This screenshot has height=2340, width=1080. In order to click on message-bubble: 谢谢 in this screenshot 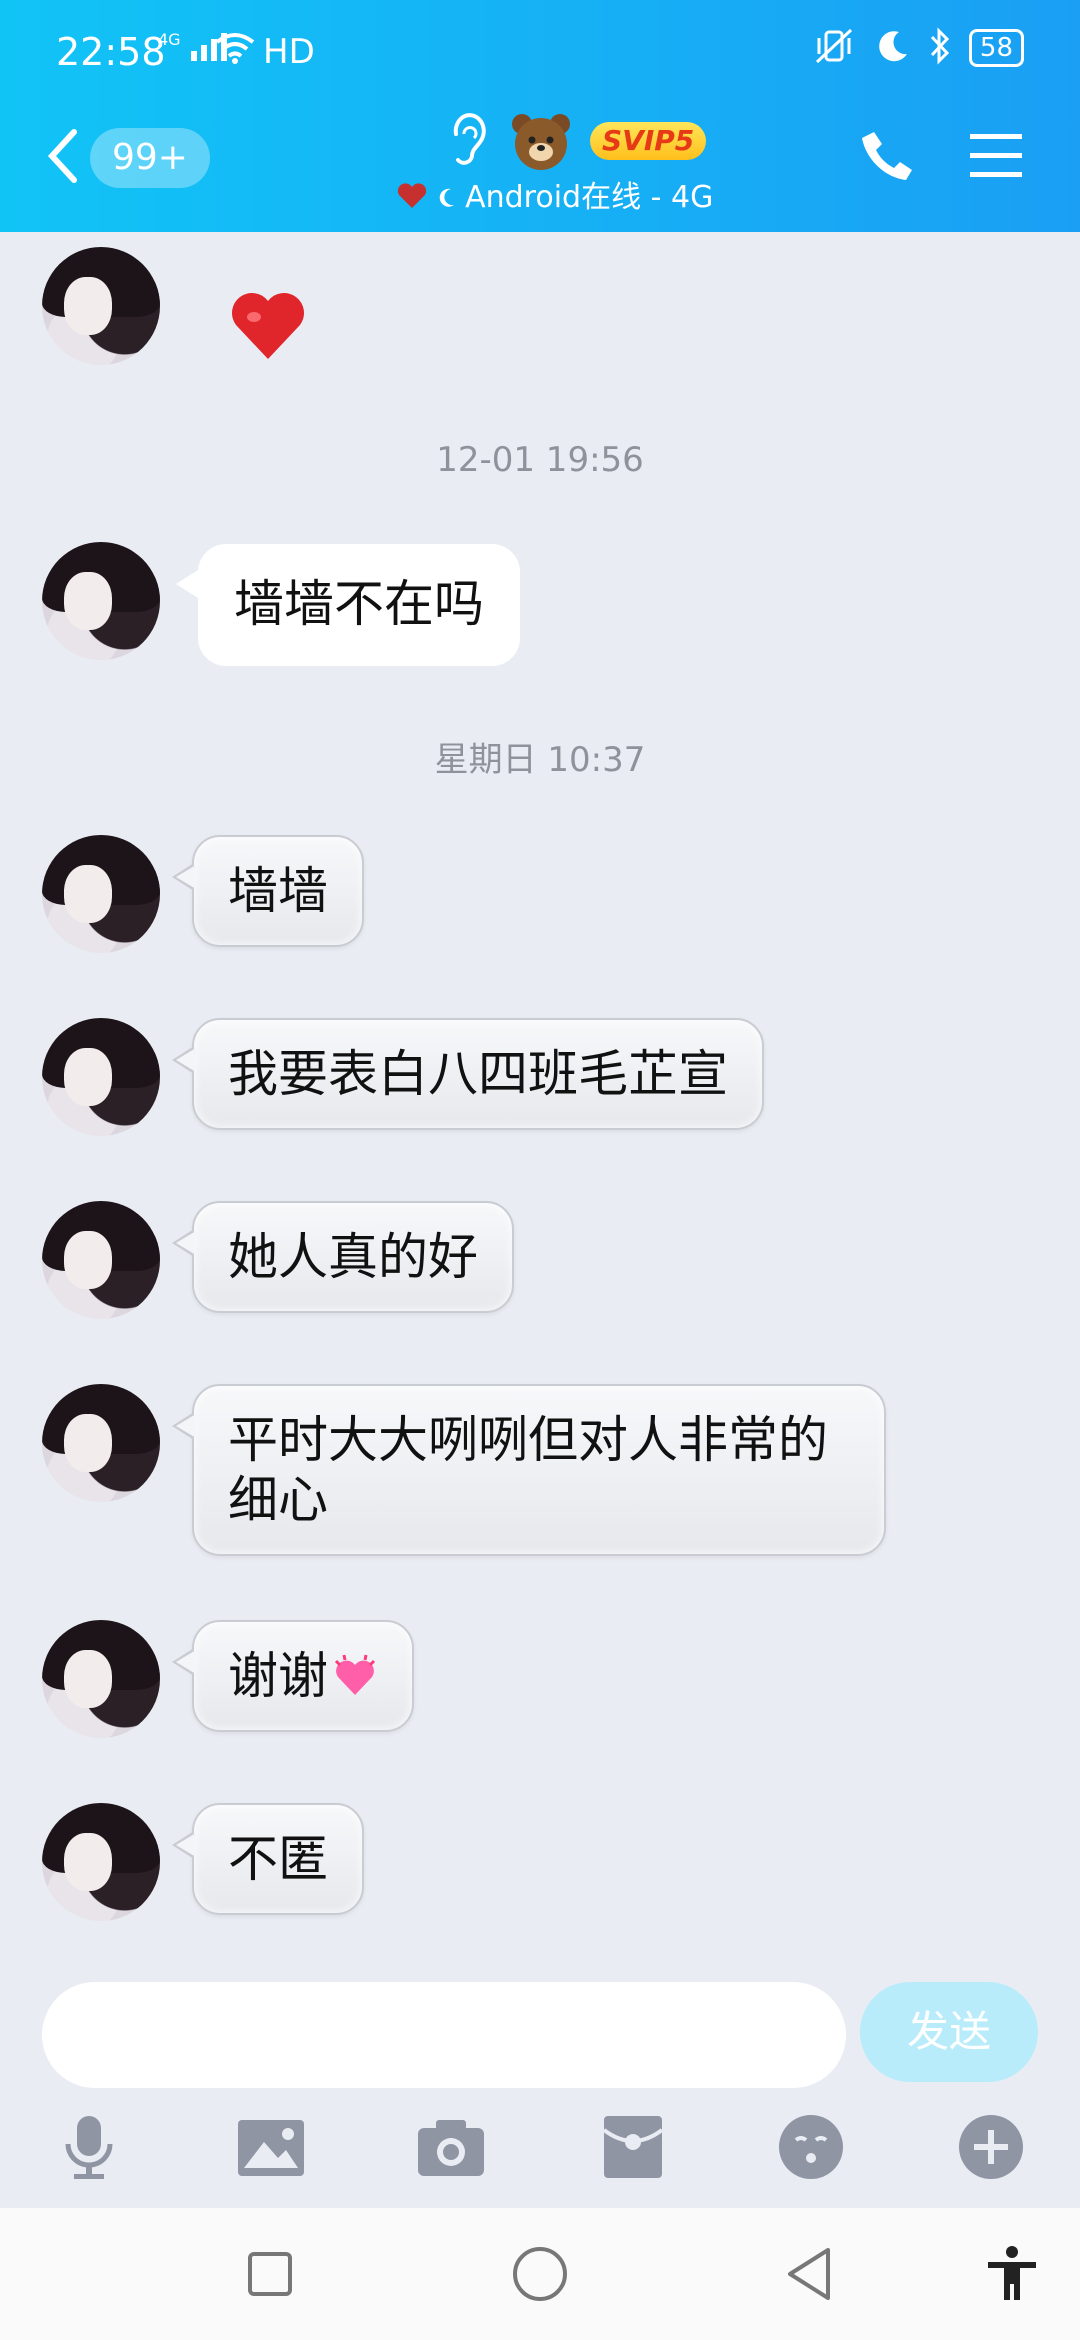, I will do `click(293, 1676)`.